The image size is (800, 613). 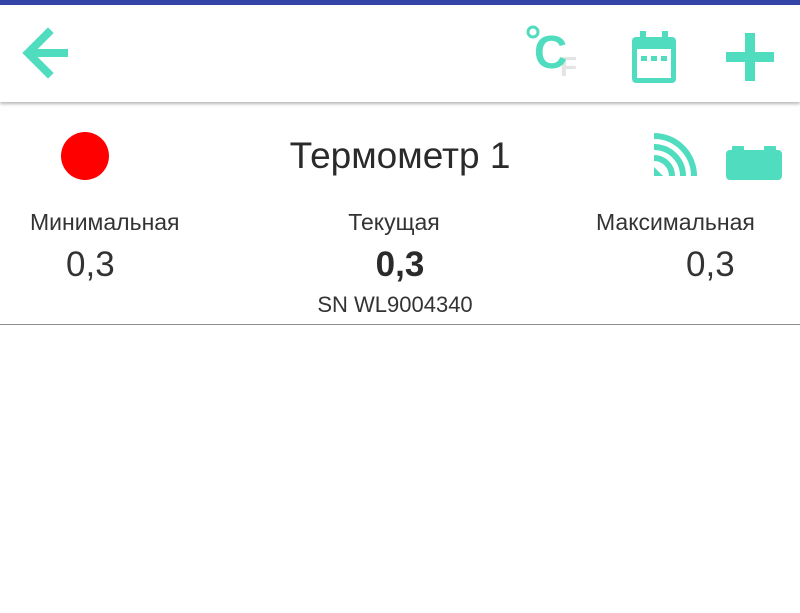 I want to click on max-temperature-value: 0,3, so click(x=710, y=264).